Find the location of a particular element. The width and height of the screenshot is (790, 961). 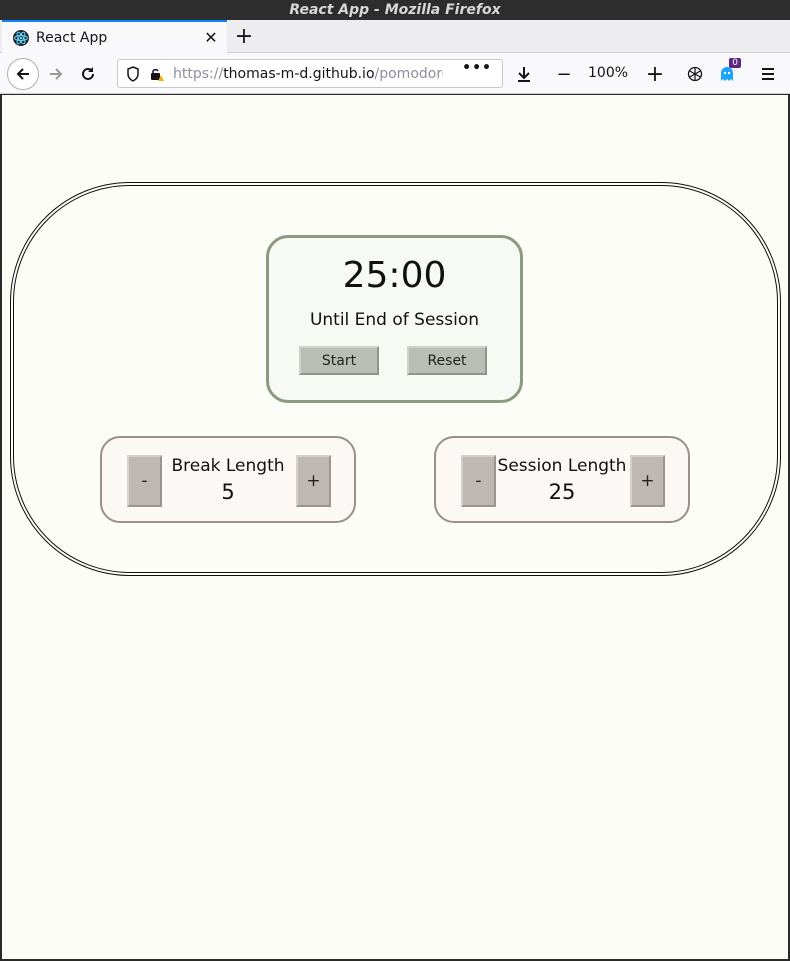

break-length-panel: - Break Length 5 + is located at coordinates (228, 479).